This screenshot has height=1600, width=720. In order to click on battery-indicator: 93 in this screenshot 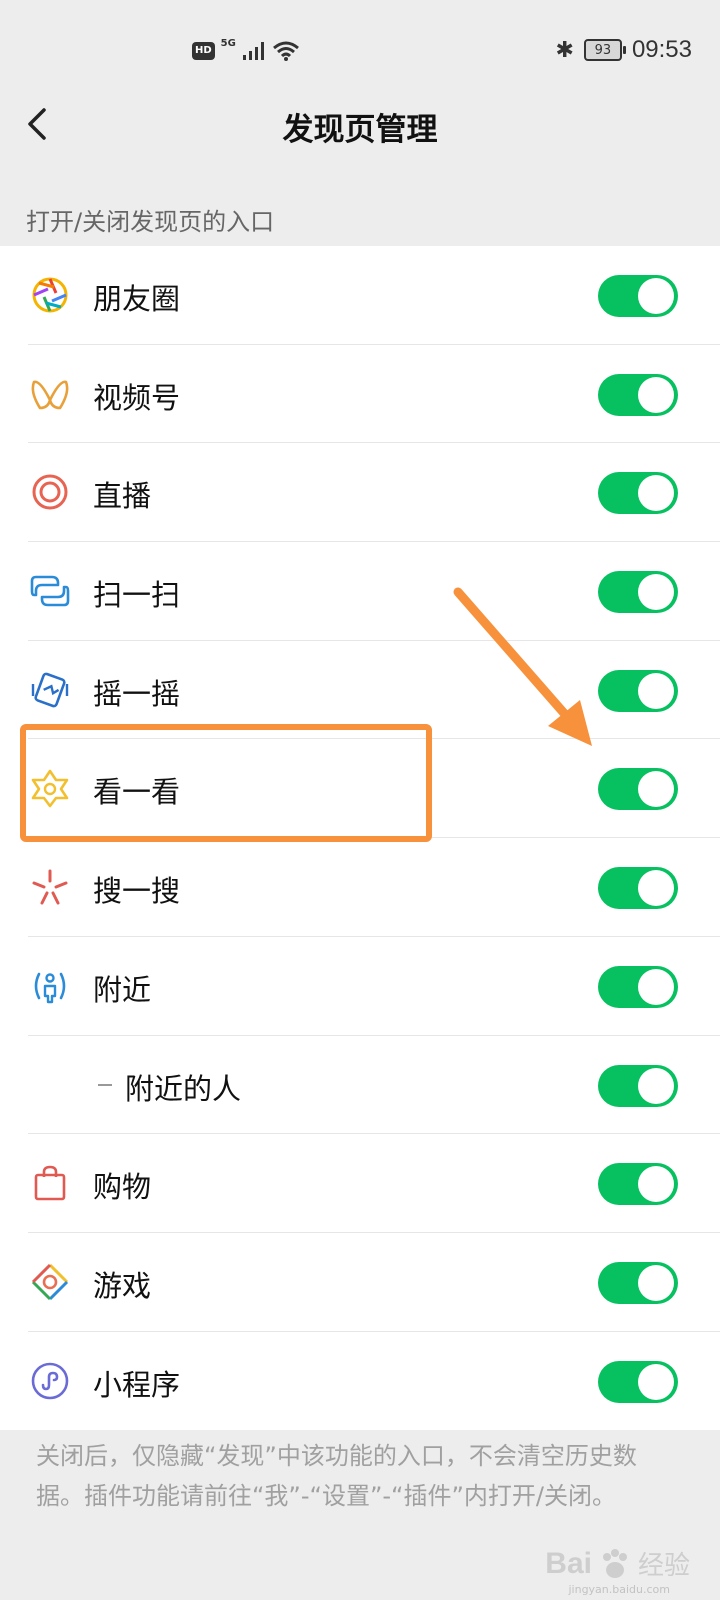, I will do `click(604, 50)`.